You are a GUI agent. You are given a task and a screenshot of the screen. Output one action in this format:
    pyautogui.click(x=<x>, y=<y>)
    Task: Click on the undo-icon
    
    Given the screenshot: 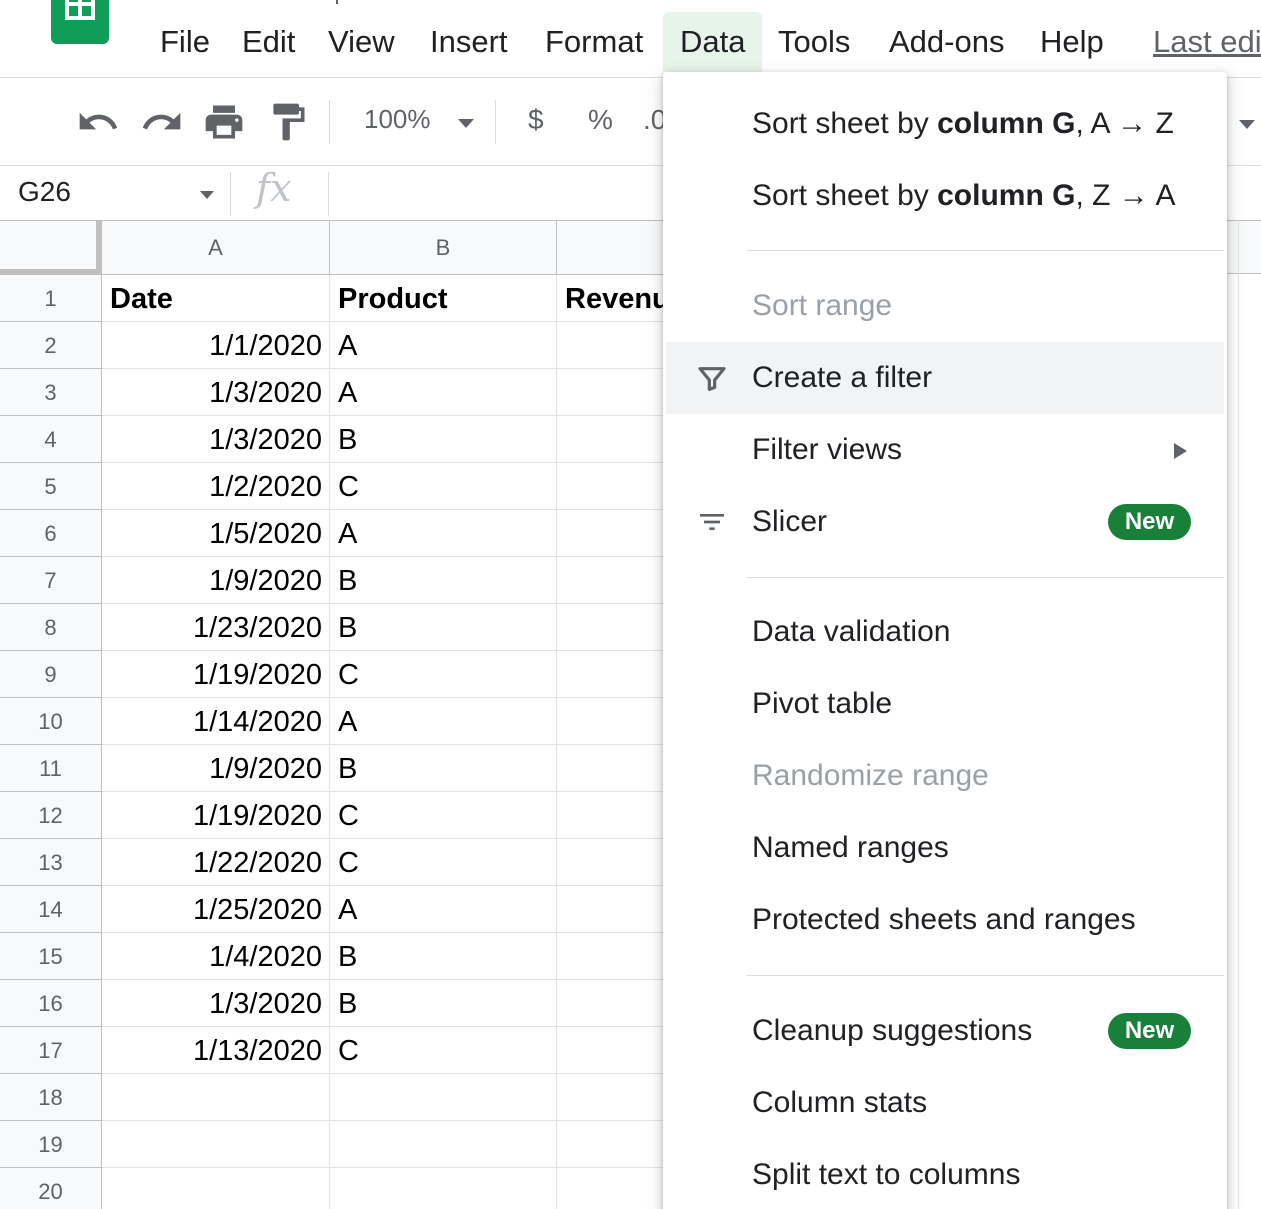 What is the action you would take?
    pyautogui.click(x=98, y=122)
    